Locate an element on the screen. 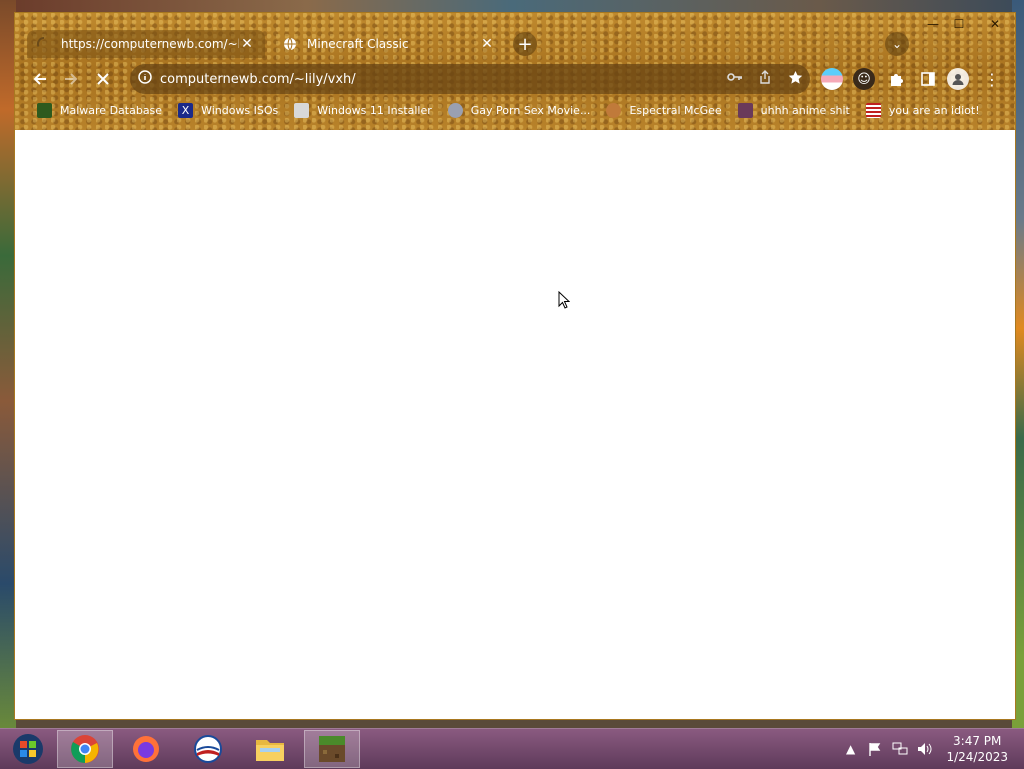 Image resolution: width=1024 pixels, height=769 pixels. back-button is located at coordinates (40, 79).